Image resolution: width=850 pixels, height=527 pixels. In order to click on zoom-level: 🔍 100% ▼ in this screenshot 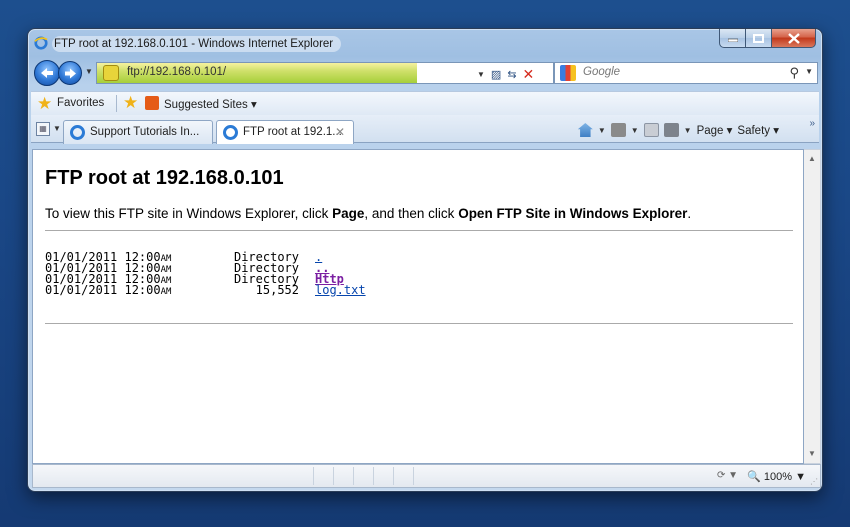, I will do `click(776, 476)`.